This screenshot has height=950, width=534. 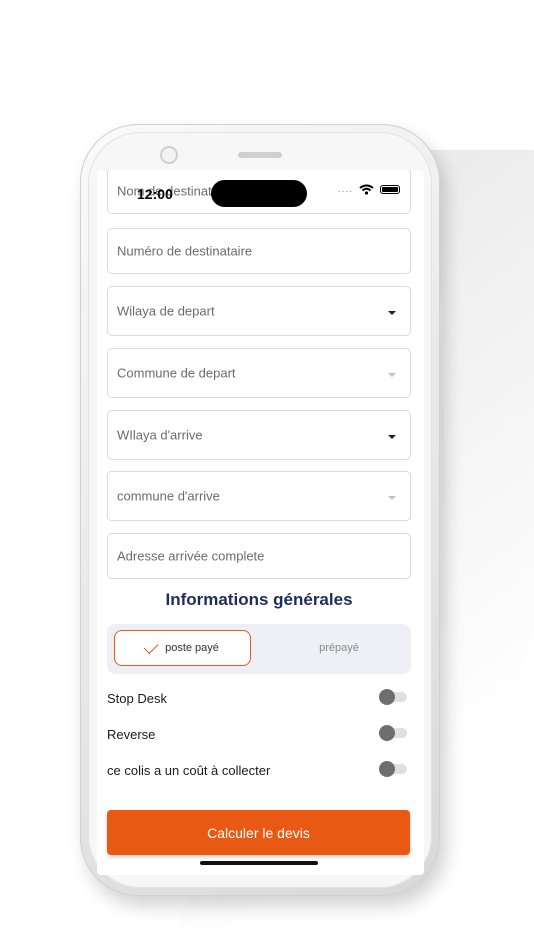 I want to click on front-camera-icon, so click(x=169, y=155).